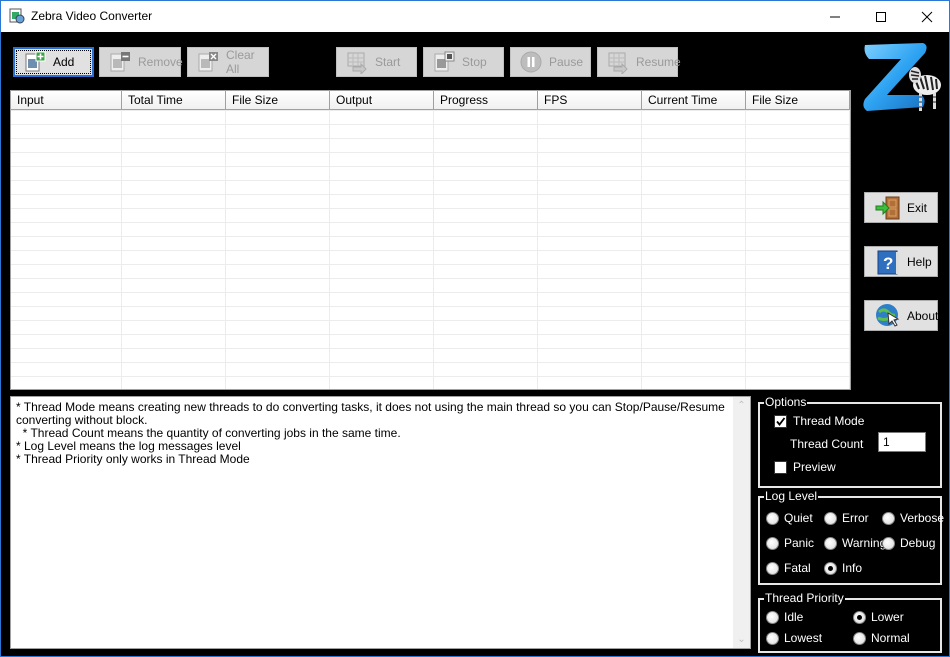 This screenshot has height=657, width=950. I want to click on clear-all-icon, so click(208, 62).